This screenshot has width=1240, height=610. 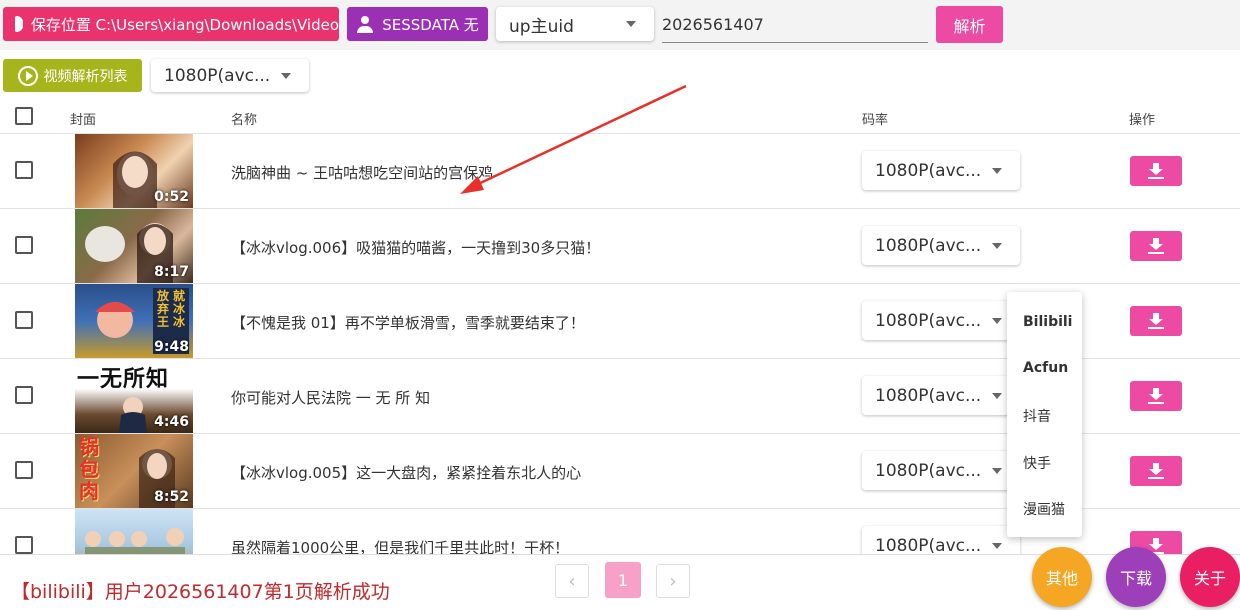 What do you see at coordinates (1037, 416) in the screenshot?
I see `menu-item-douyin: 抖音` at bounding box center [1037, 416].